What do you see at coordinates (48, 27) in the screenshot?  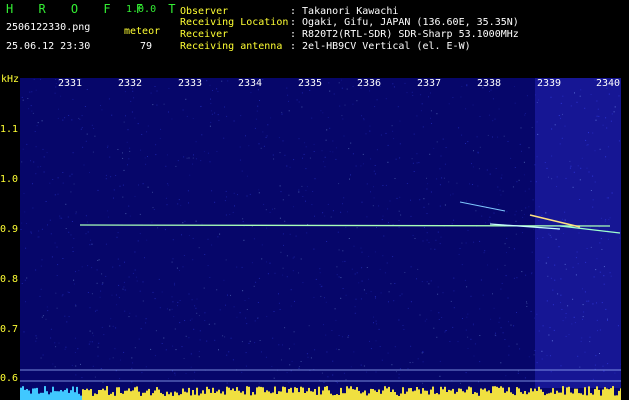 I see `image-filename: 2506122330.png` at bounding box center [48, 27].